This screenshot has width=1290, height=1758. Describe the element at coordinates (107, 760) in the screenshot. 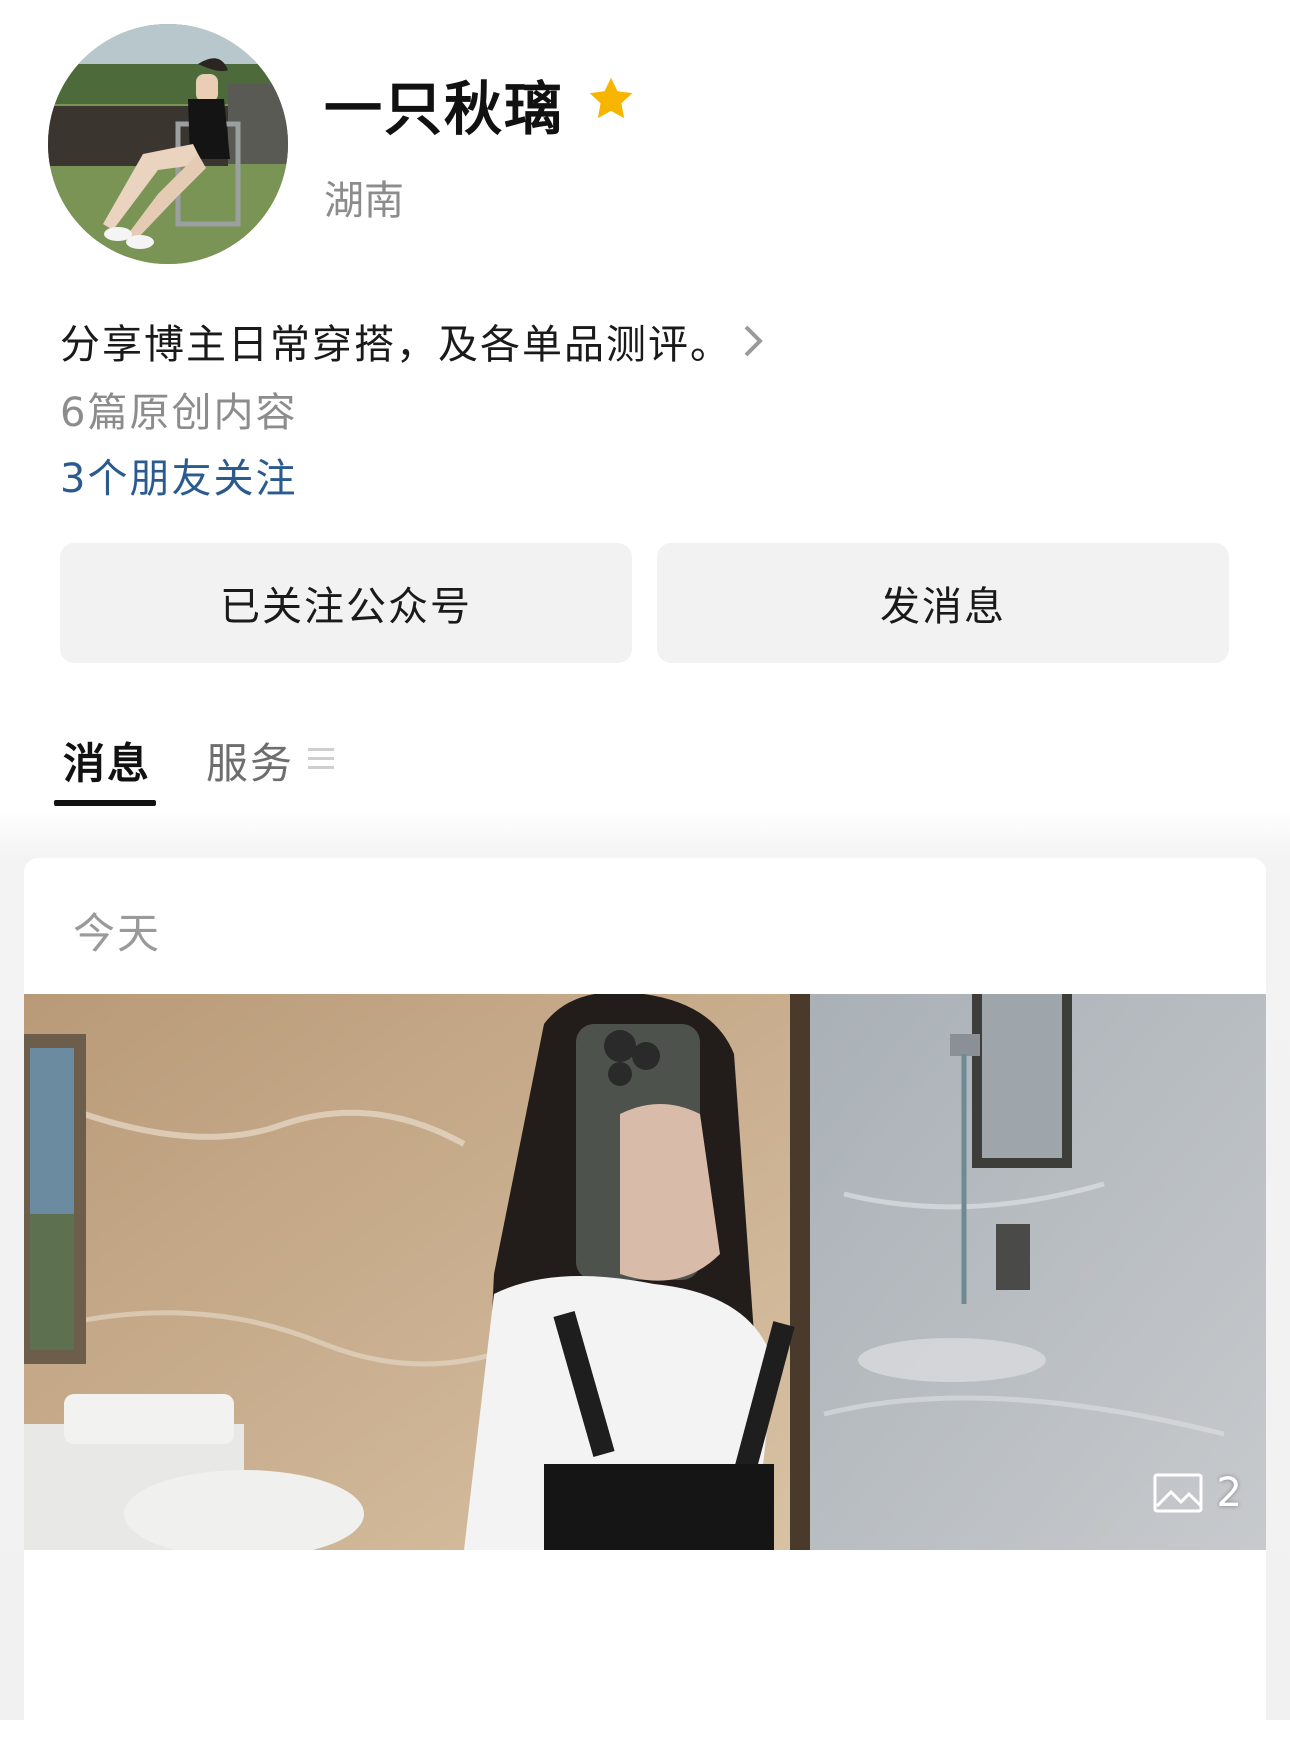

I see `tab-messages: 消息` at that location.